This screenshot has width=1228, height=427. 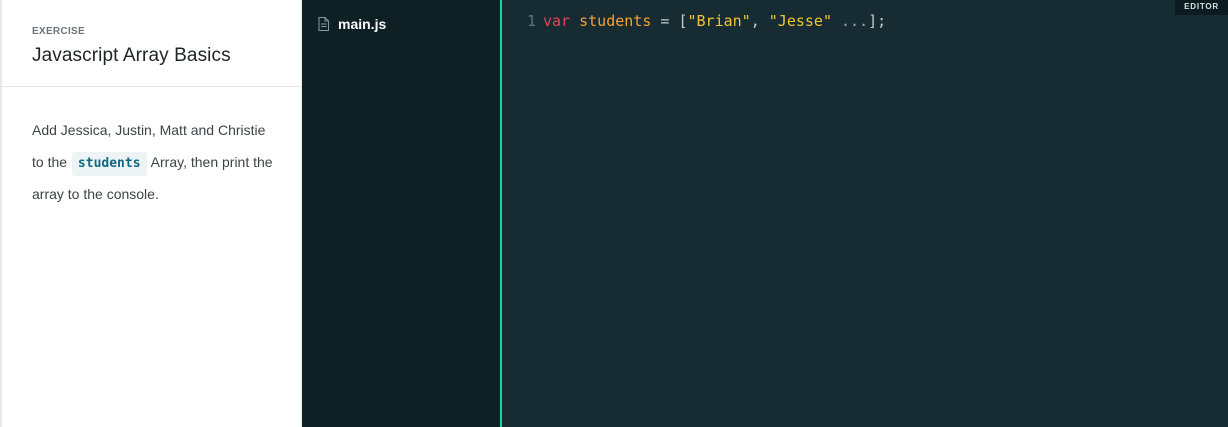 I want to click on token-string-brian: "Brian", so click(x=719, y=21).